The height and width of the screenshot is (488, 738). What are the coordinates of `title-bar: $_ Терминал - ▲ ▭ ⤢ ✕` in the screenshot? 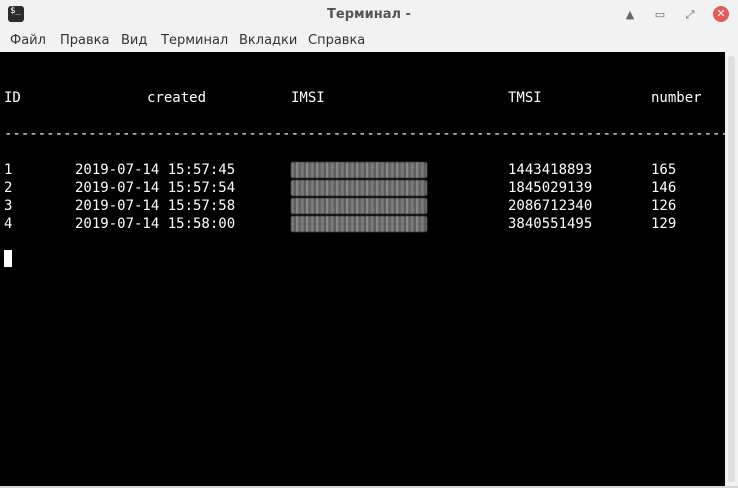 It's located at (369, 15).